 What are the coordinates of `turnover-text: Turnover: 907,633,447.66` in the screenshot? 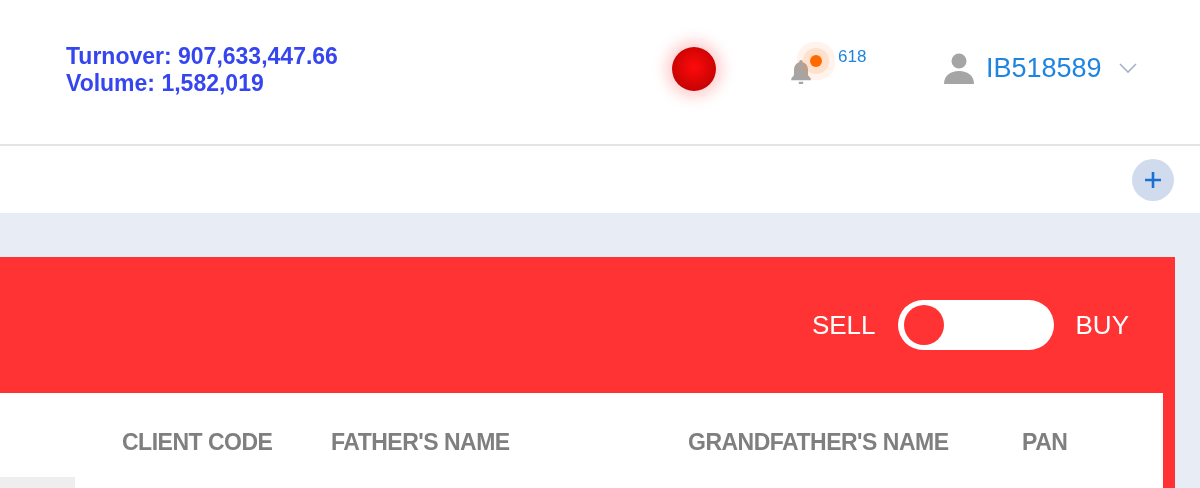 It's located at (202, 56).